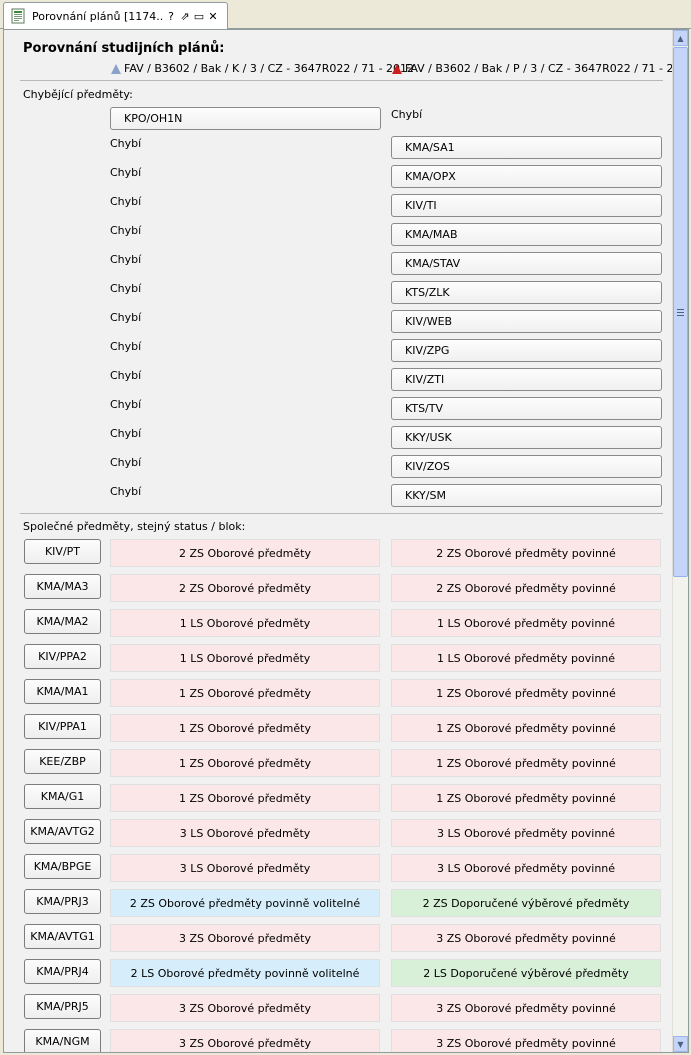 The width and height of the screenshot is (691, 1055). What do you see at coordinates (245, 903) in the screenshot?
I see `status-cell-left: 2 ZS Oborové předměty povinně volitelné` at bounding box center [245, 903].